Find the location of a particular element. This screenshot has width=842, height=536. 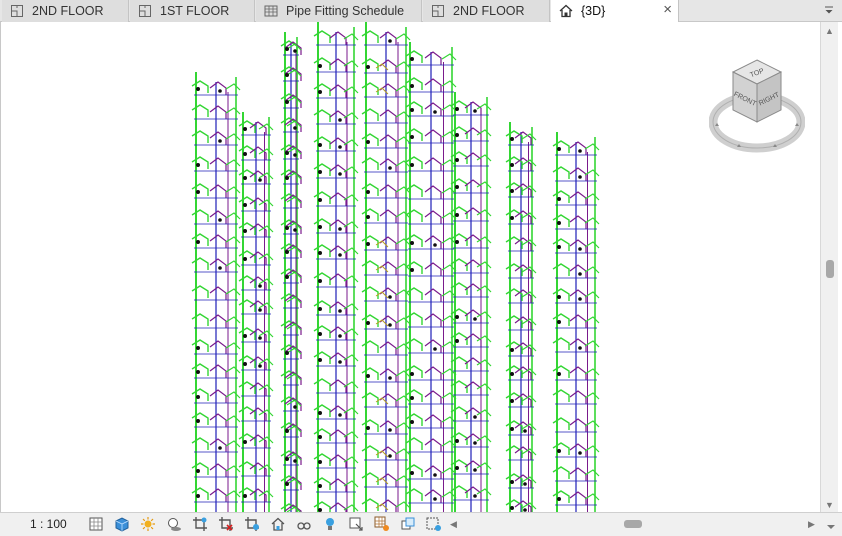

scroll-right-icon: ▶ is located at coordinates (811, 524).